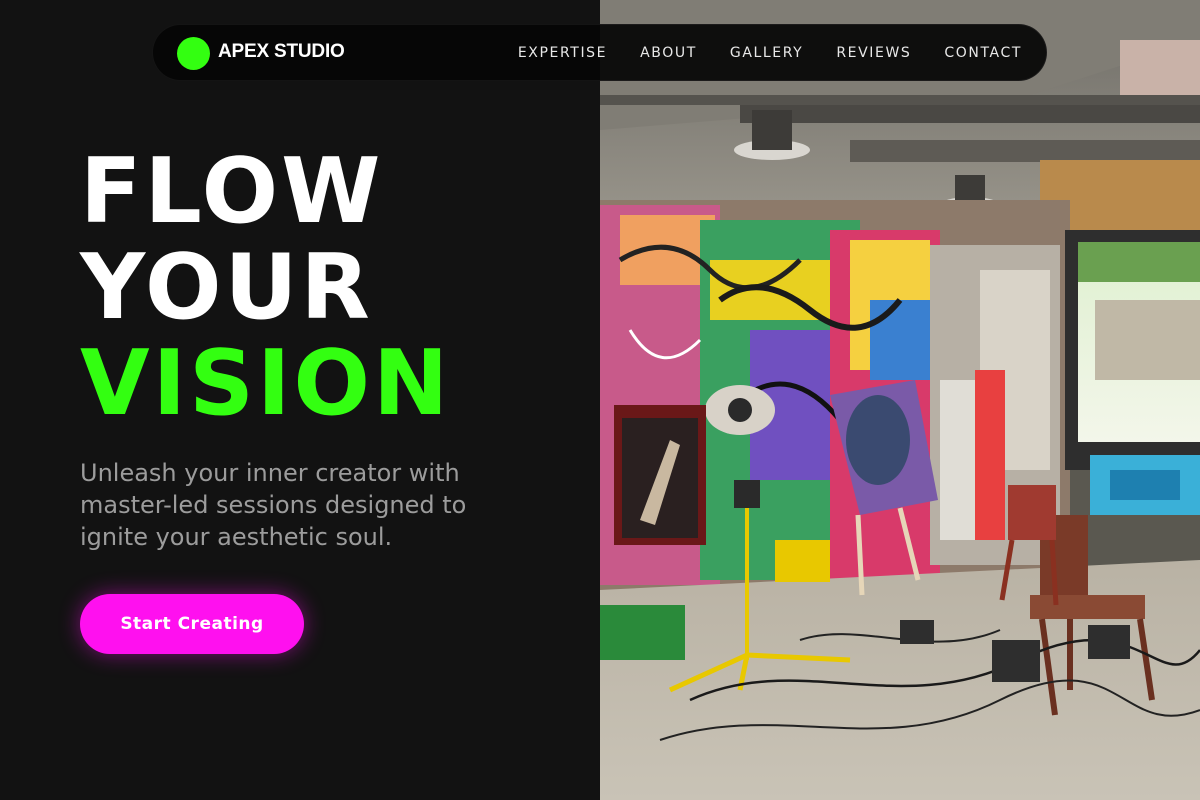  What do you see at coordinates (766, 53) in the screenshot?
I see `nav-link-gallery: GALLERY` at bounding box center [766, 53].